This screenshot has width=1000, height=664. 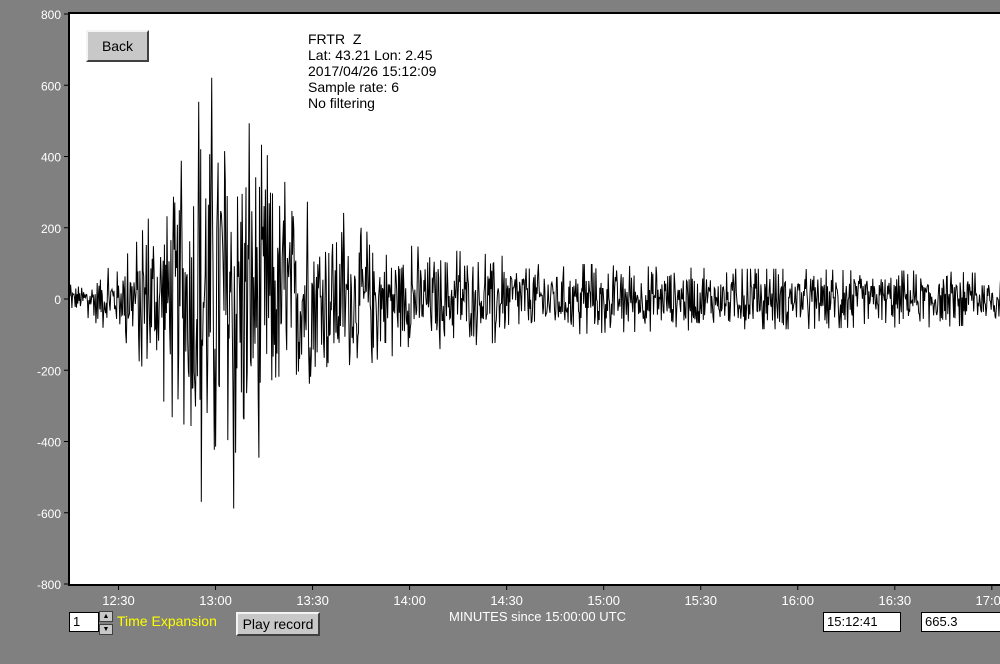 I want to click on x-tick-label: 15:30, so click(x=700, y=600).